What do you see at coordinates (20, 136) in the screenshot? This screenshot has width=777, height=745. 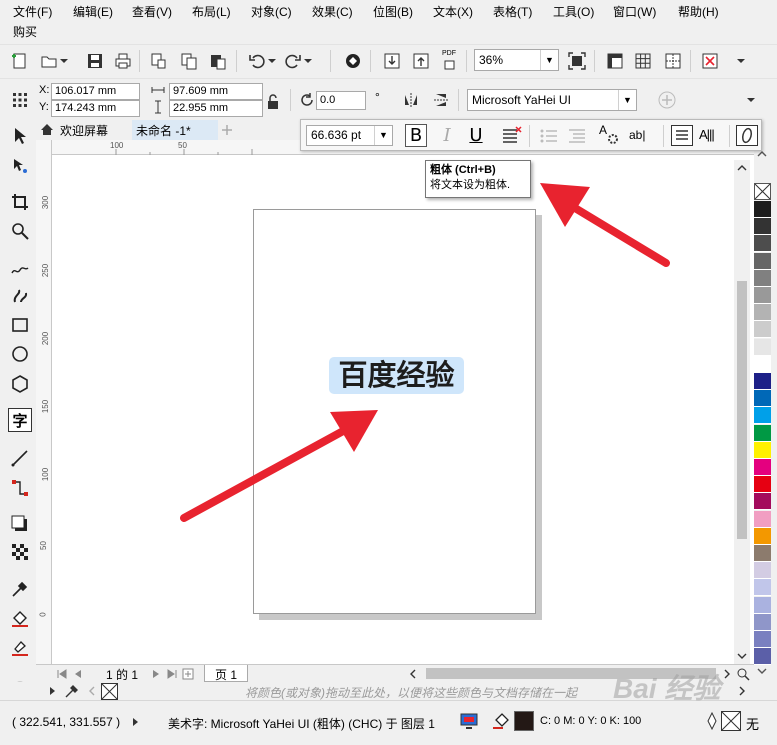 I see `pick-tool-icon` at bounding box center [20, 136].